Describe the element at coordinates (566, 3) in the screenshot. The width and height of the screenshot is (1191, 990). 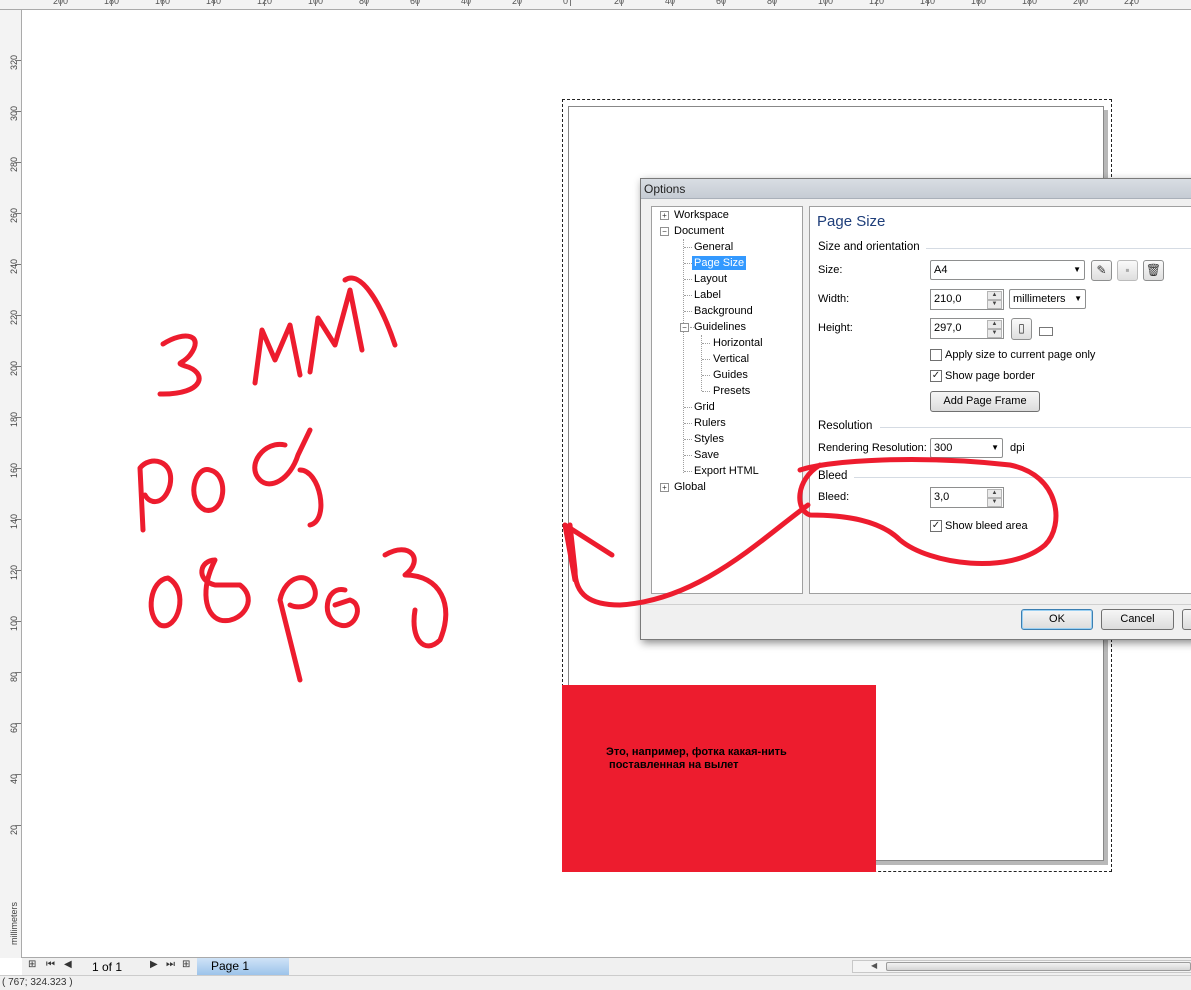
I see `ruler-tick-label: 0` at that location.